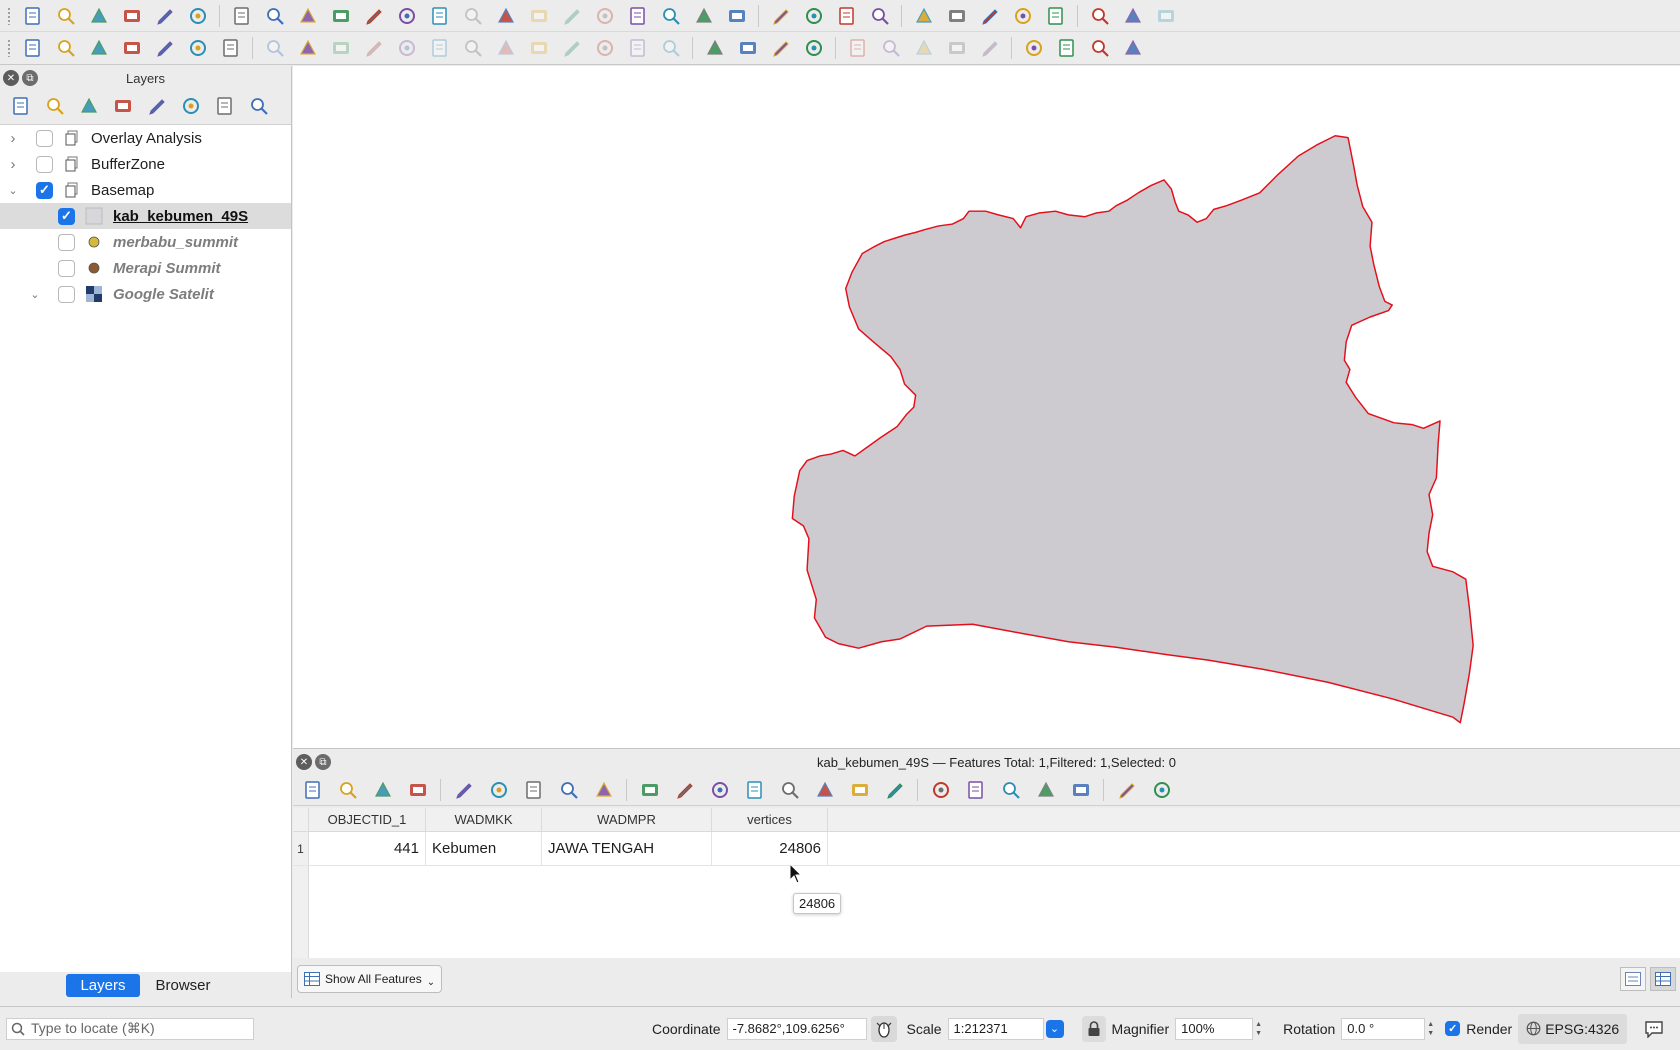  Describe the element at coordinates (439, 48) in the screenshot. I see `vertex-tool-button` at that location.